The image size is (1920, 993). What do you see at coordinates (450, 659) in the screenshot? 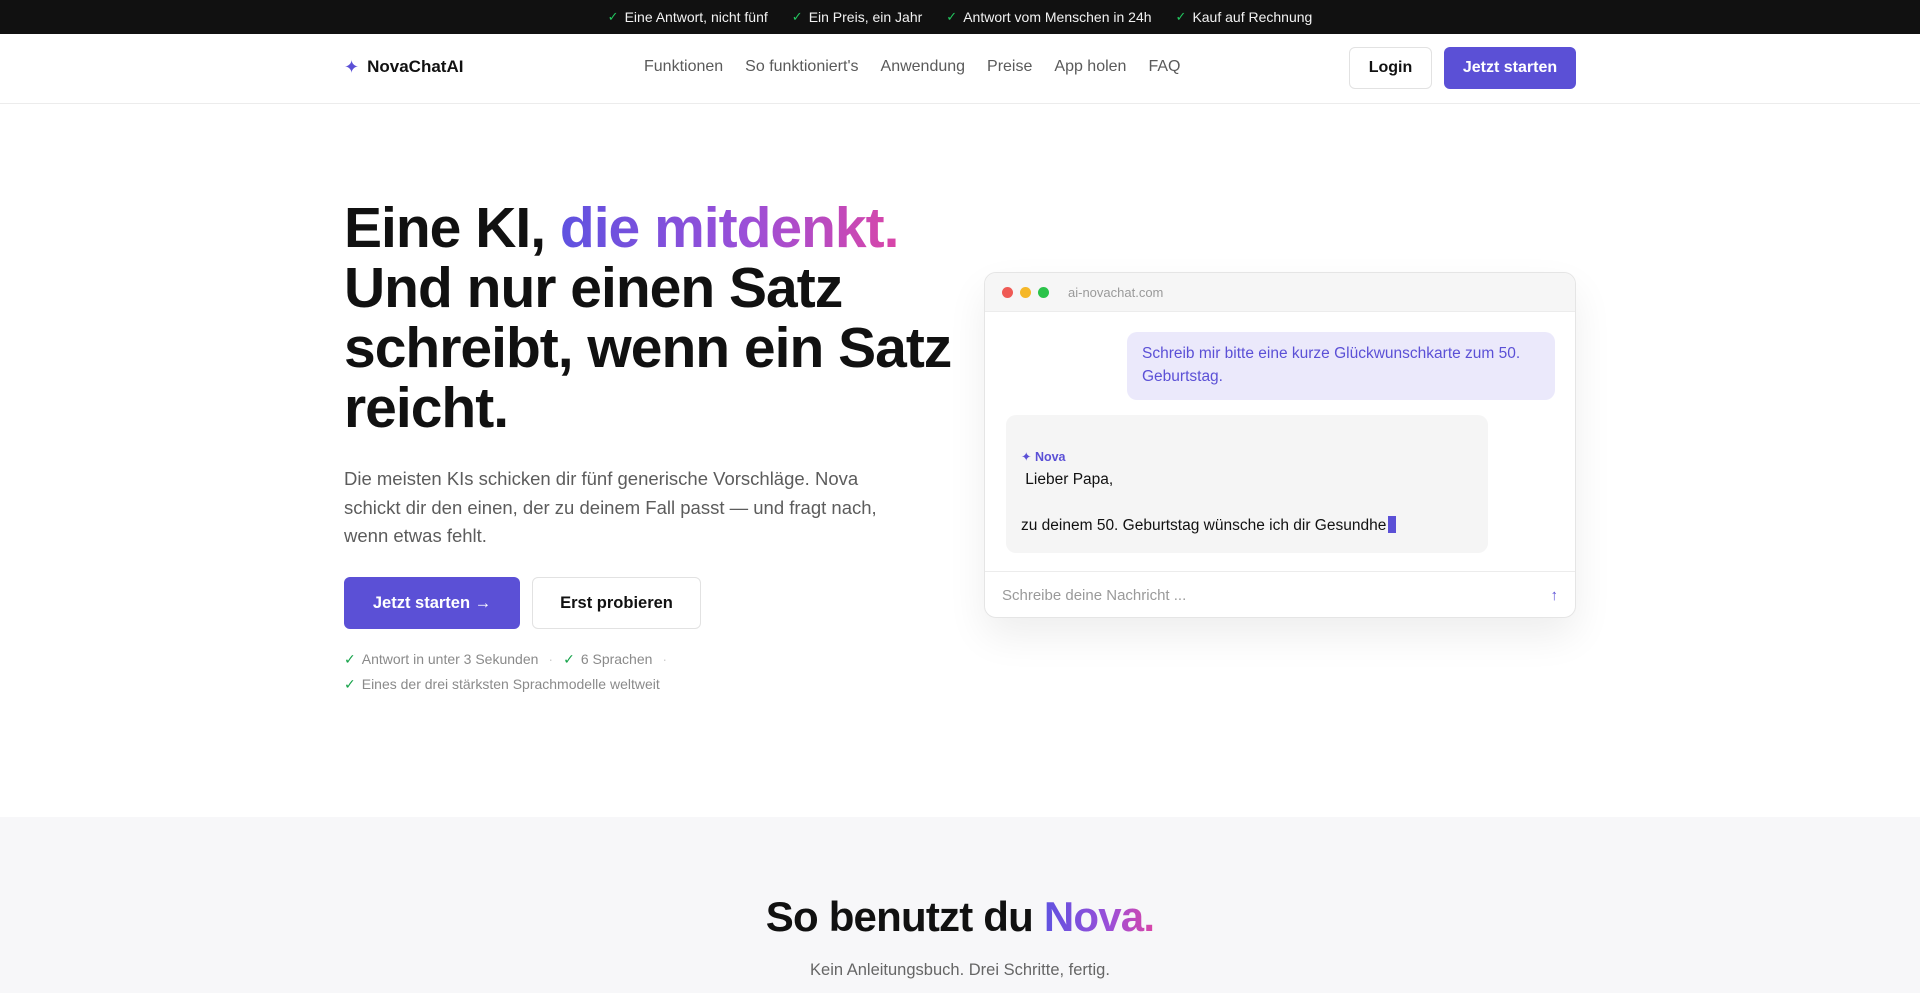
I see `feature-text: Antwort in unter 3 Sekunden` at bounding box center [450, 659].